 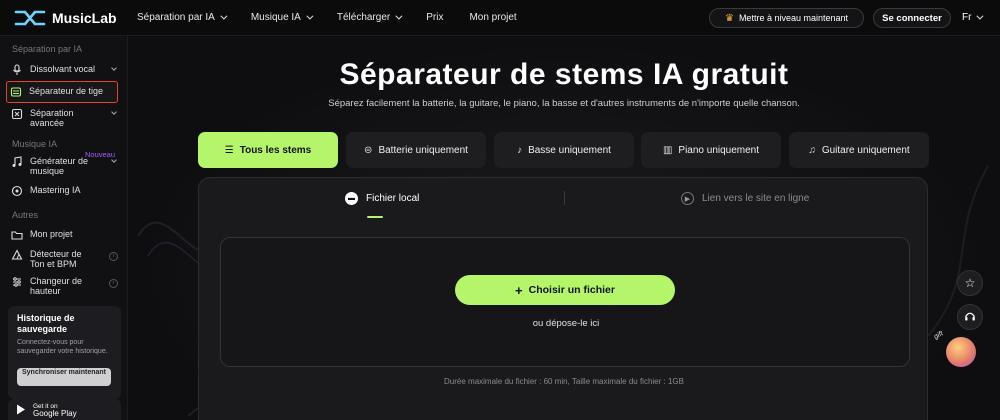 What do you see at coordinates (176, 17) in the screenshot?
I see `nav-label: Séparation par IA` at bounding box center [176, 17].